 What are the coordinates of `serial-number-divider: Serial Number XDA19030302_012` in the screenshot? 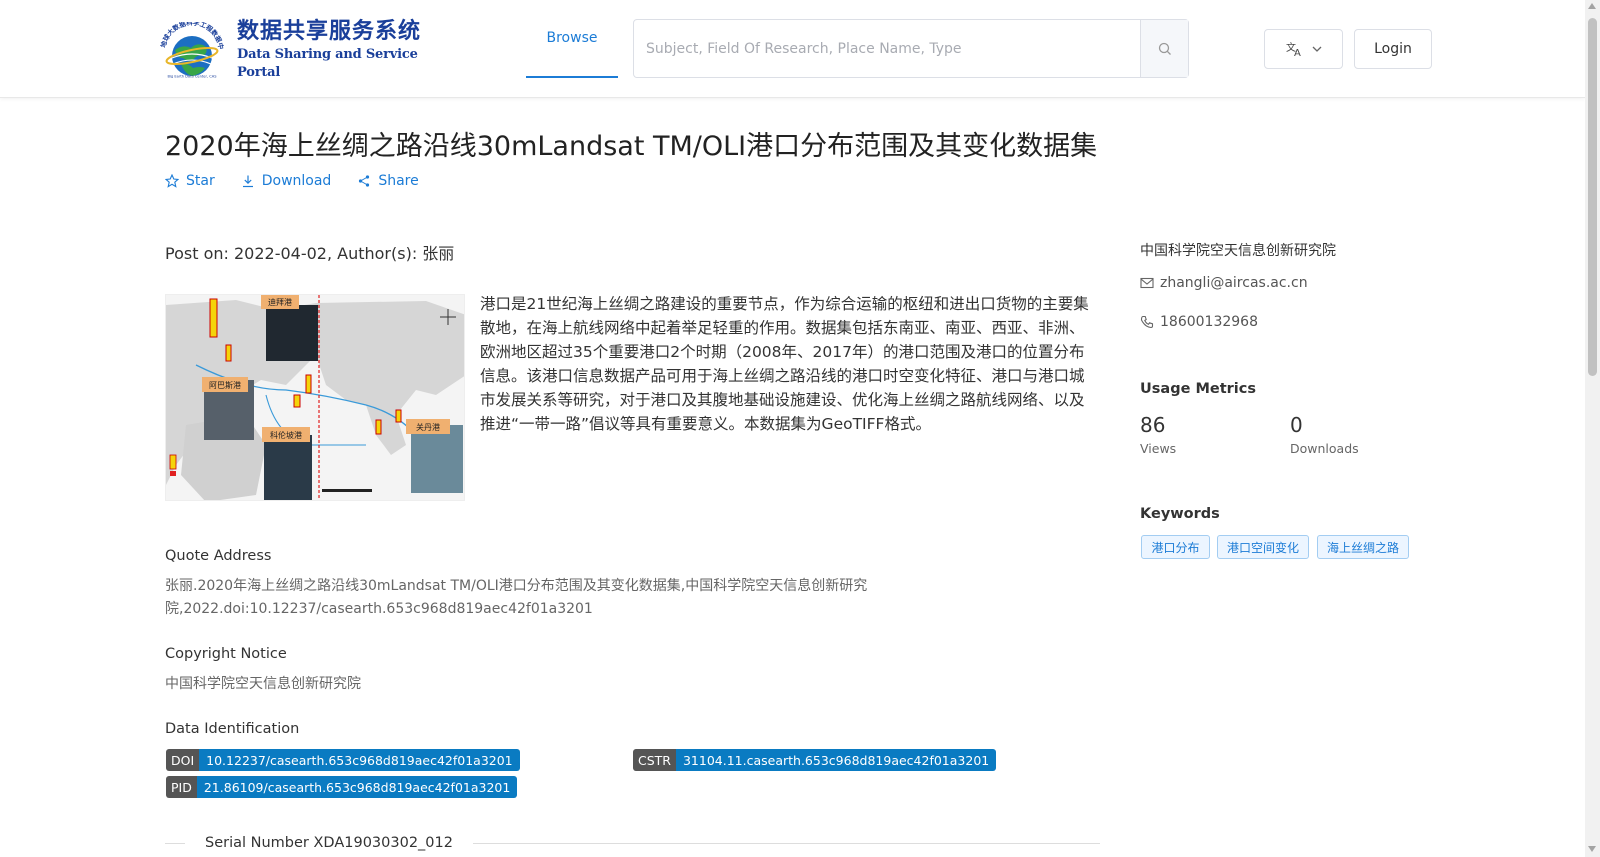 It's located at (632, 843).